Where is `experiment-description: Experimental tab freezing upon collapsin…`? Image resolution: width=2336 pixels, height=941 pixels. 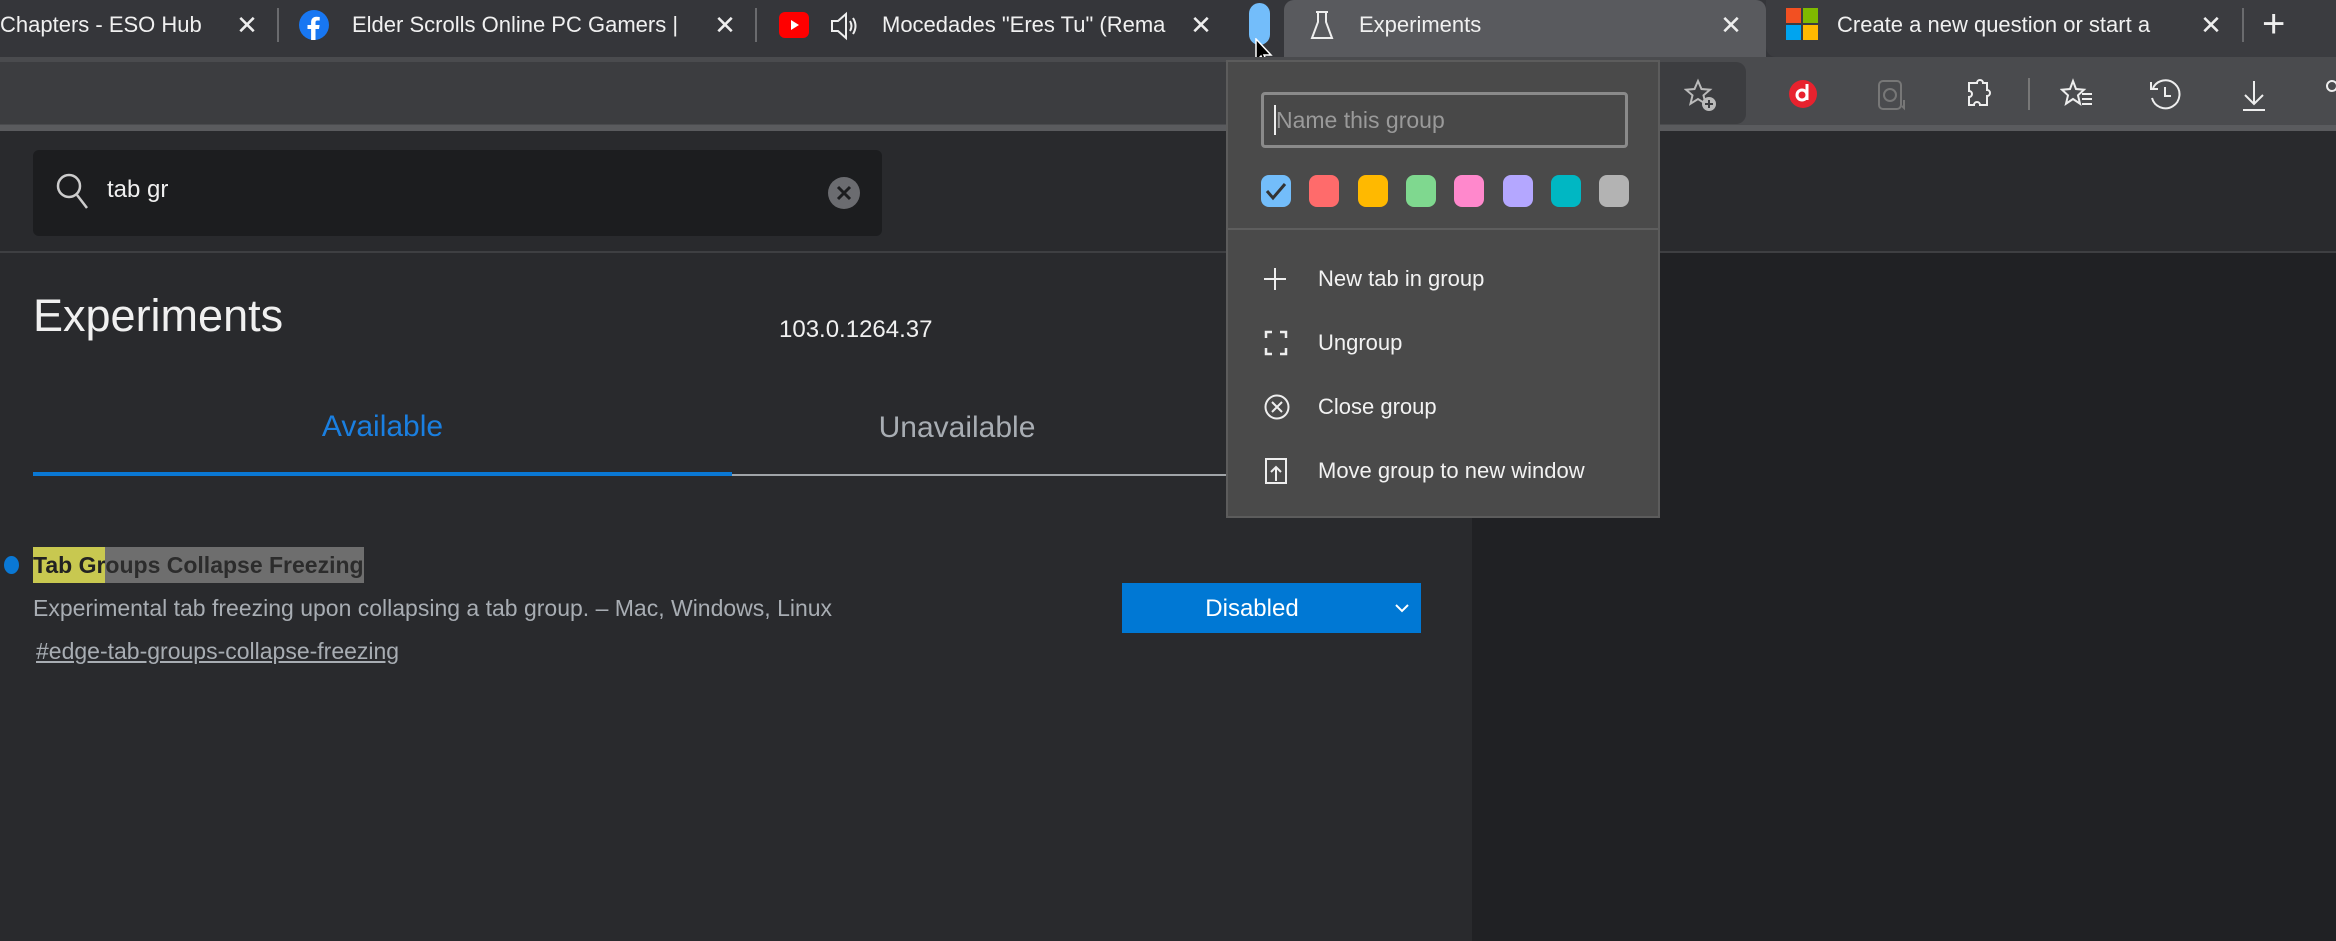 experiment-description: Experimental tab freezing upon collapsin… is located at coordinates (433, 608).